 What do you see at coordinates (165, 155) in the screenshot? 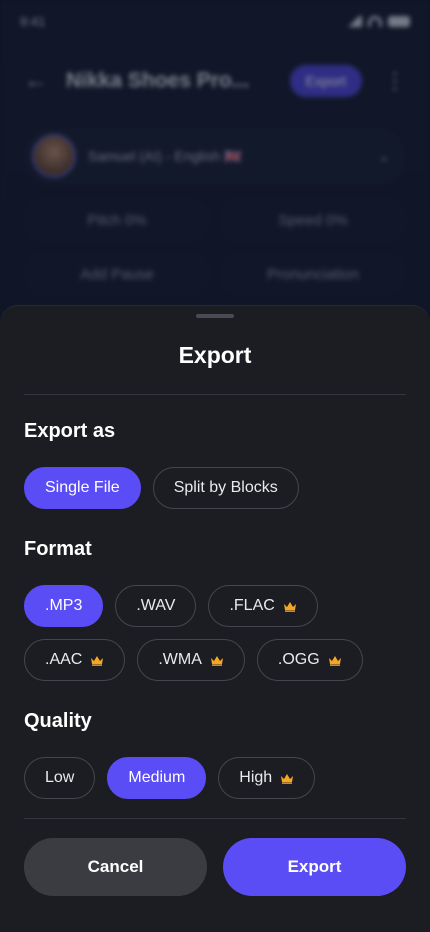
I see `voice-label: Samuel (AI) - English 🇬🇧` at bounding box center [165, 155].